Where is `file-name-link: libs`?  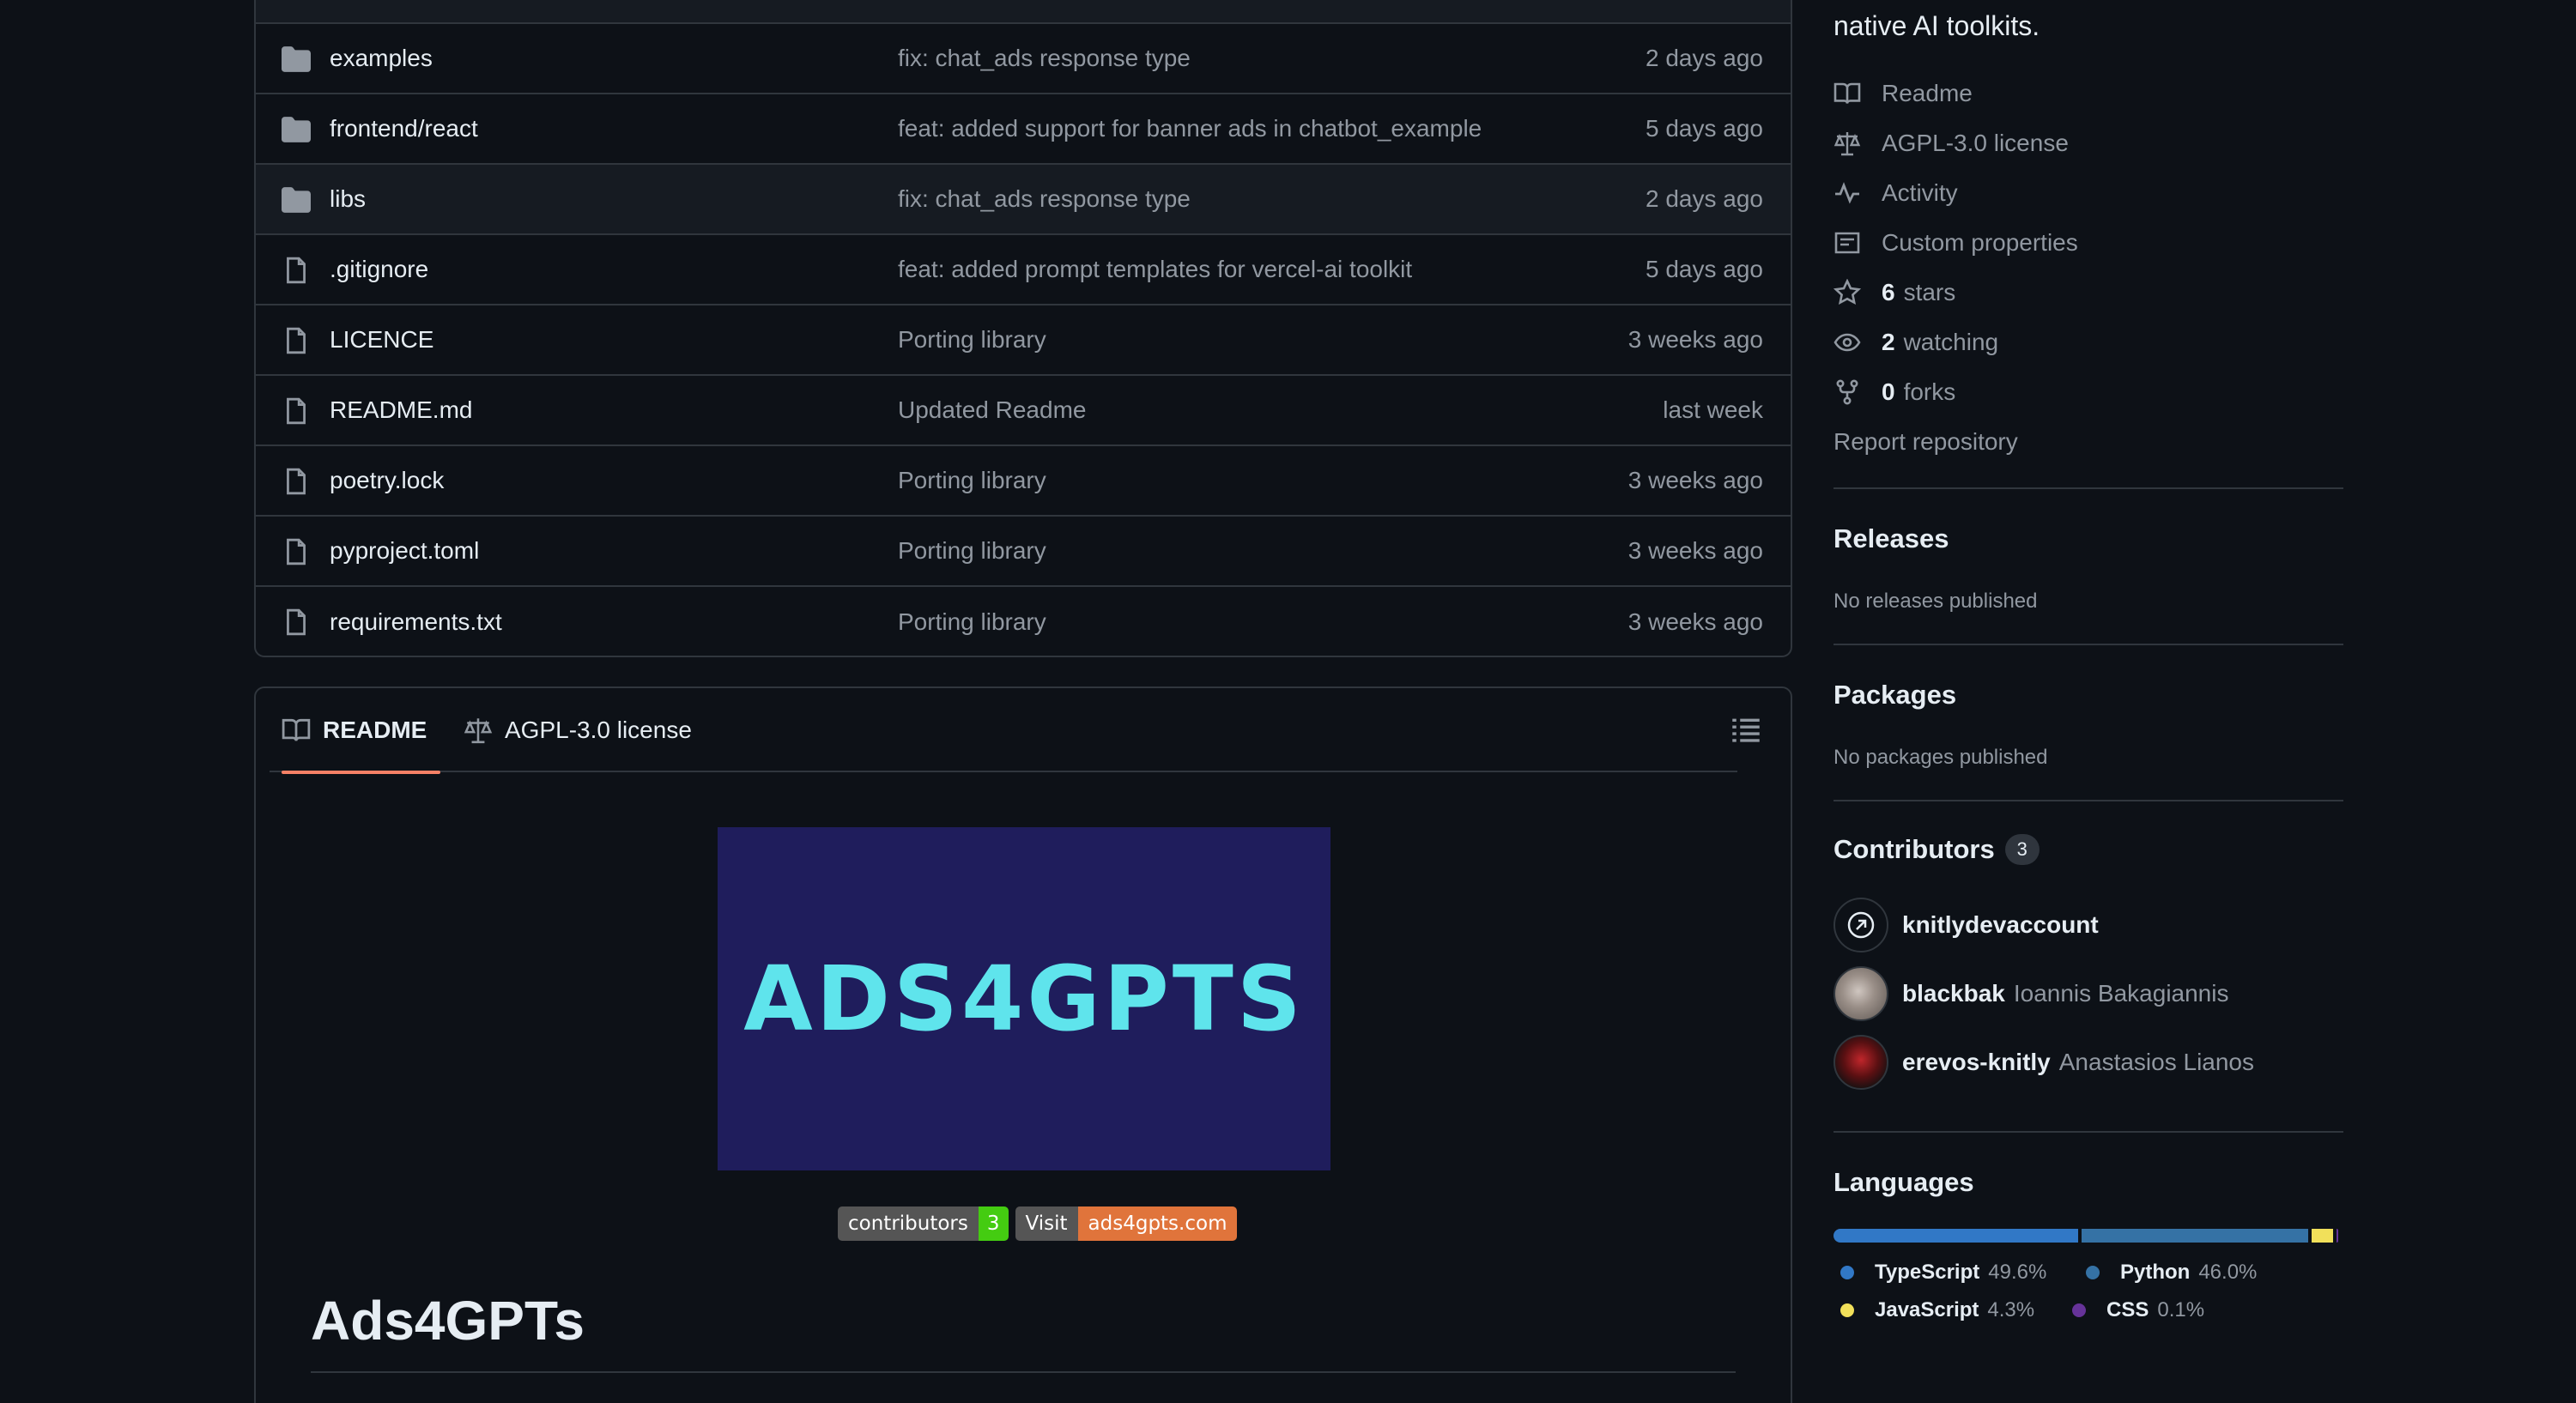
file-name-link: libs is located at coordinates (348, 199).